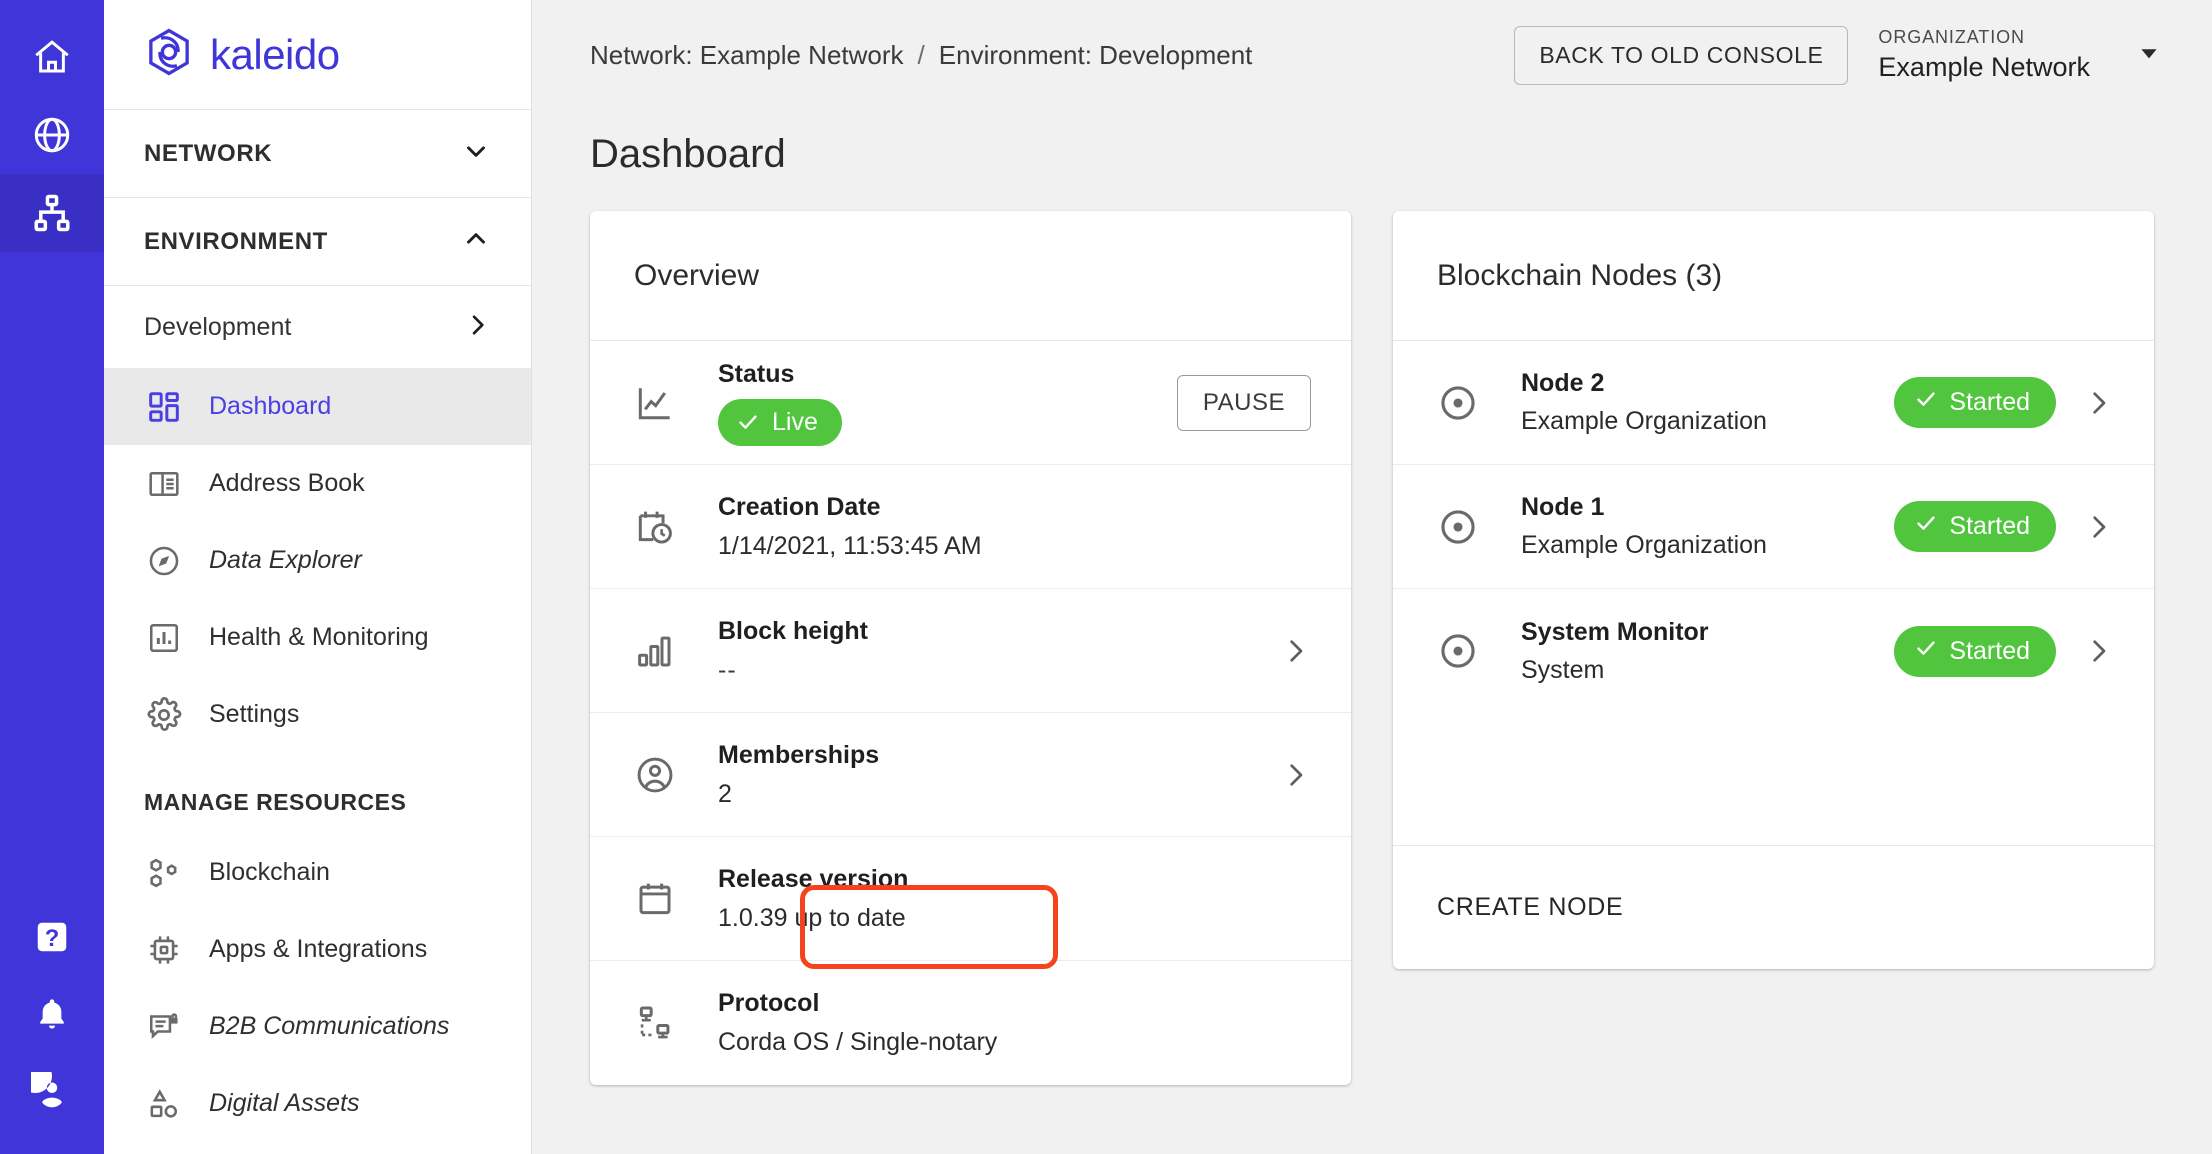 This screenshot has height=1154, width=2212. I want to click on sidebar-item-blockchain: Blockchain, so click(317, 872).